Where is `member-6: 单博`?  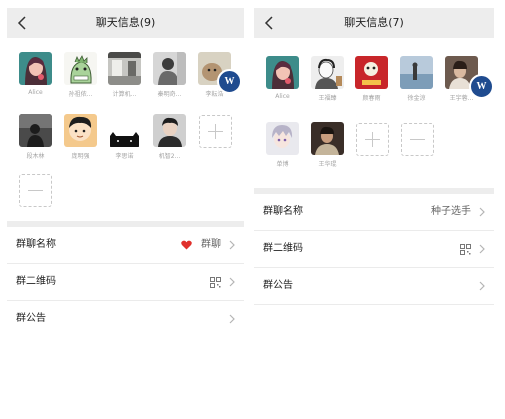
member-6: 单博 is located at coordinates (282, 145).